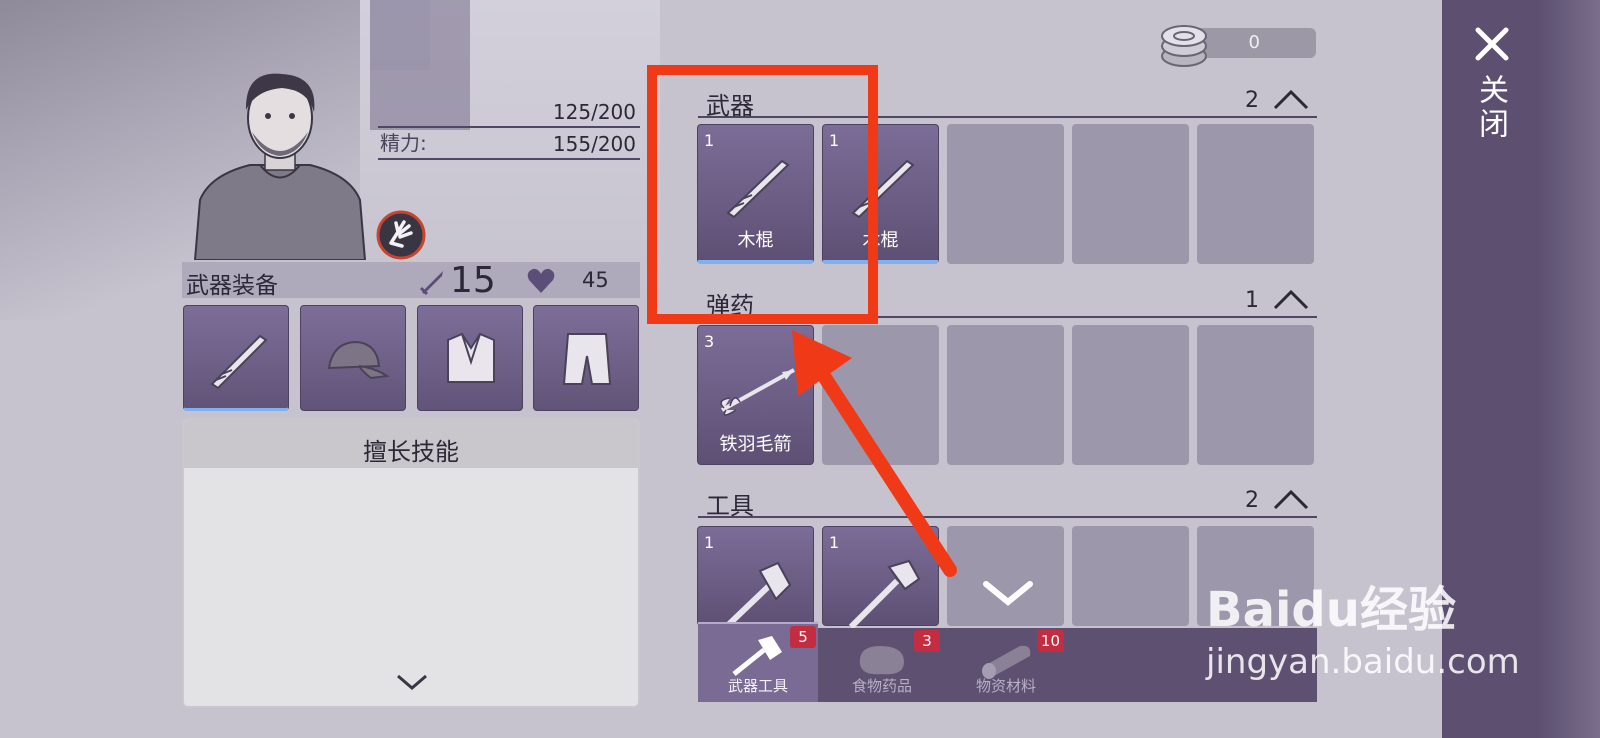  What do you see at coordinates (1331, 610) in the screenshot?
I see `watermark-logo: Baidu经验` at bounding box center [1331, 610].